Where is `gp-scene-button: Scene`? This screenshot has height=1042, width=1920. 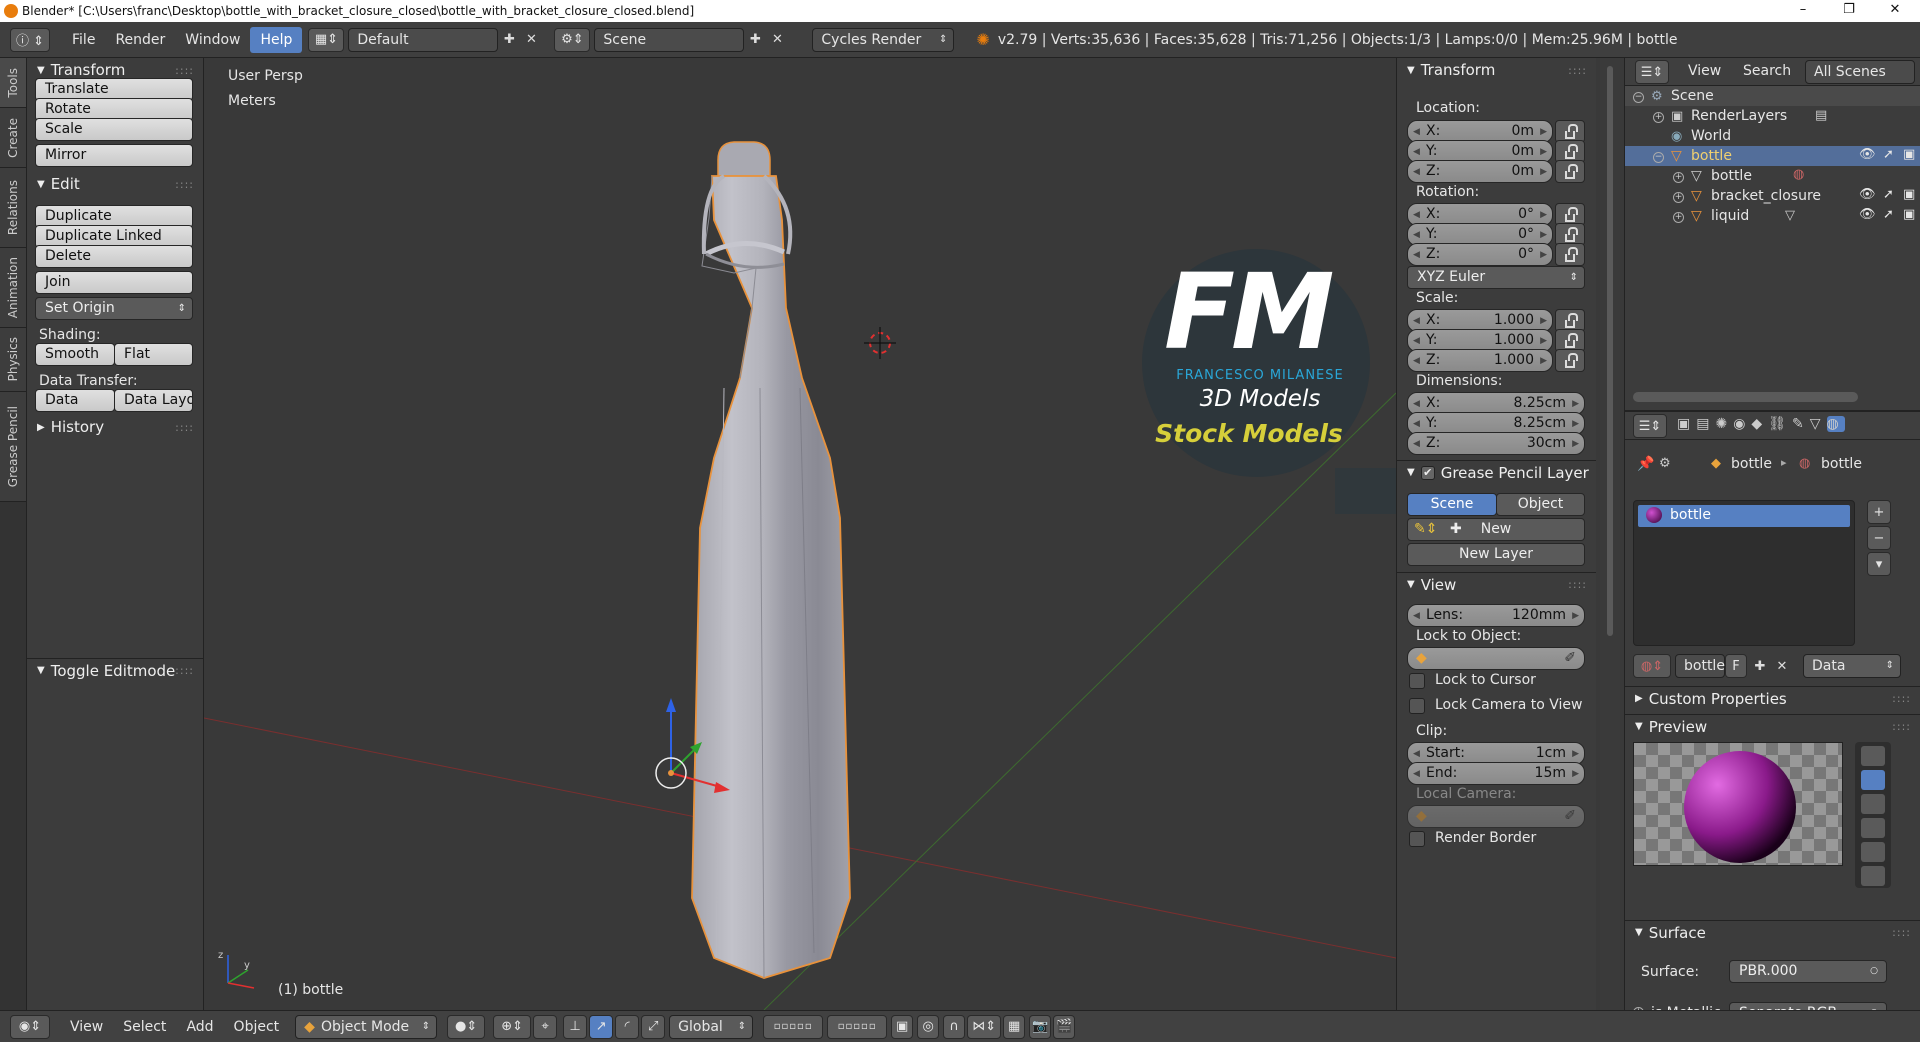 gp-scene-button: Scene is located at coordinates (1452, 504).